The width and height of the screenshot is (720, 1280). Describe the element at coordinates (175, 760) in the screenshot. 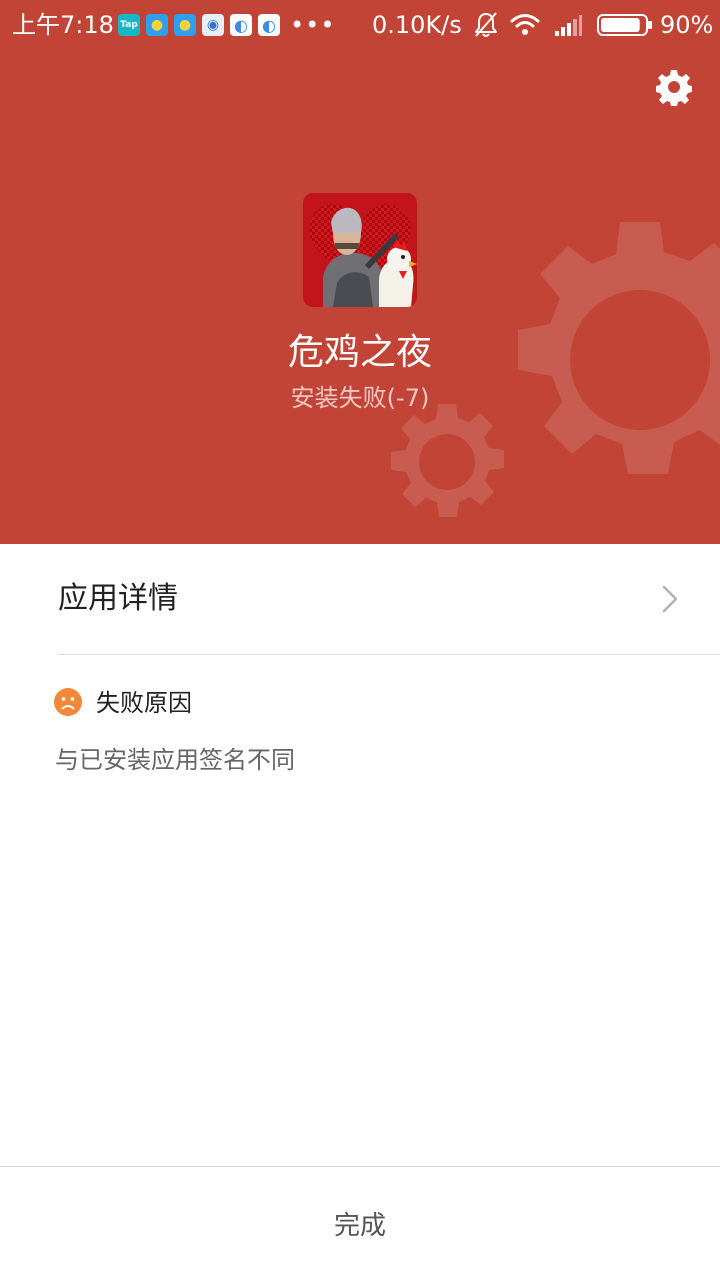

I see `failure-reason-text: 与已安装应用签名不同` at that location.